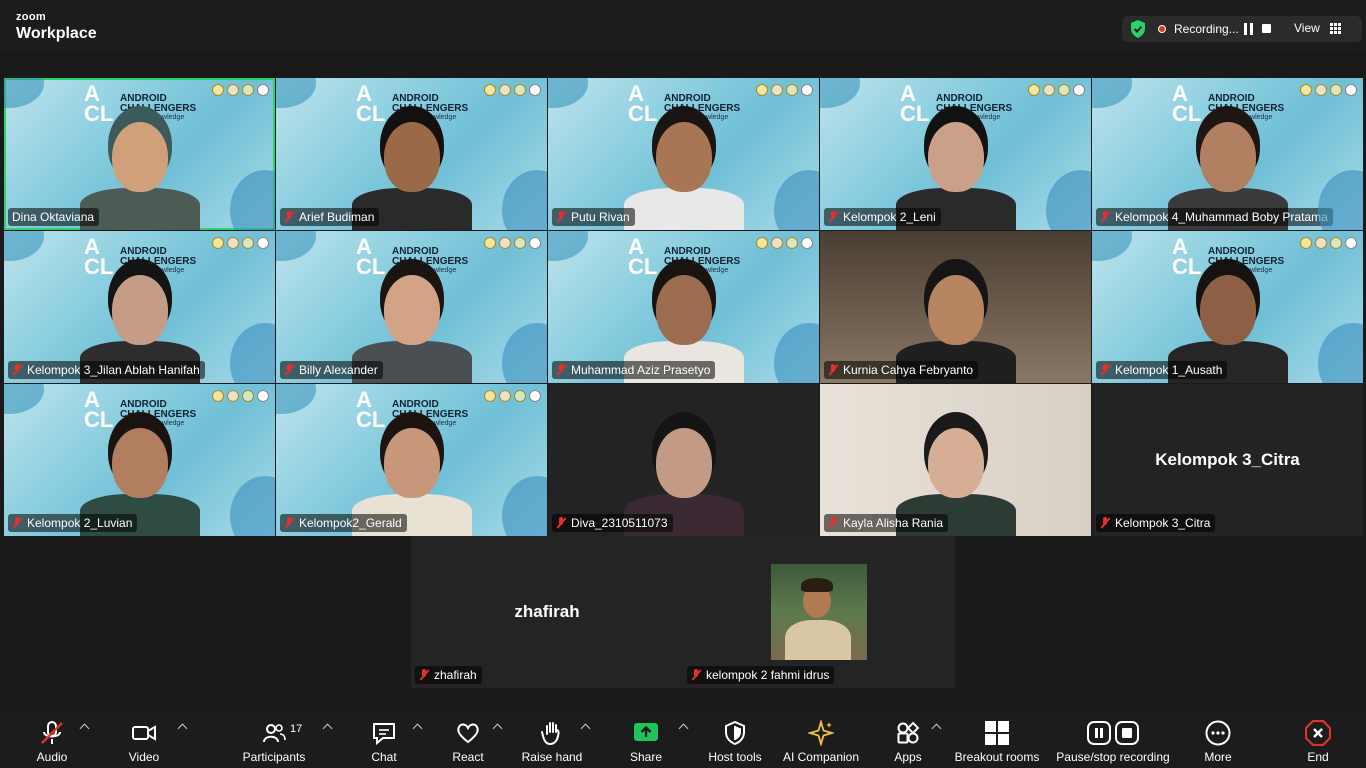 This screenshot has width=1366, height=768. Describe the element at coordinates (821, 733) in the screenshot. I see `ai-sparkle-icon` at that location.